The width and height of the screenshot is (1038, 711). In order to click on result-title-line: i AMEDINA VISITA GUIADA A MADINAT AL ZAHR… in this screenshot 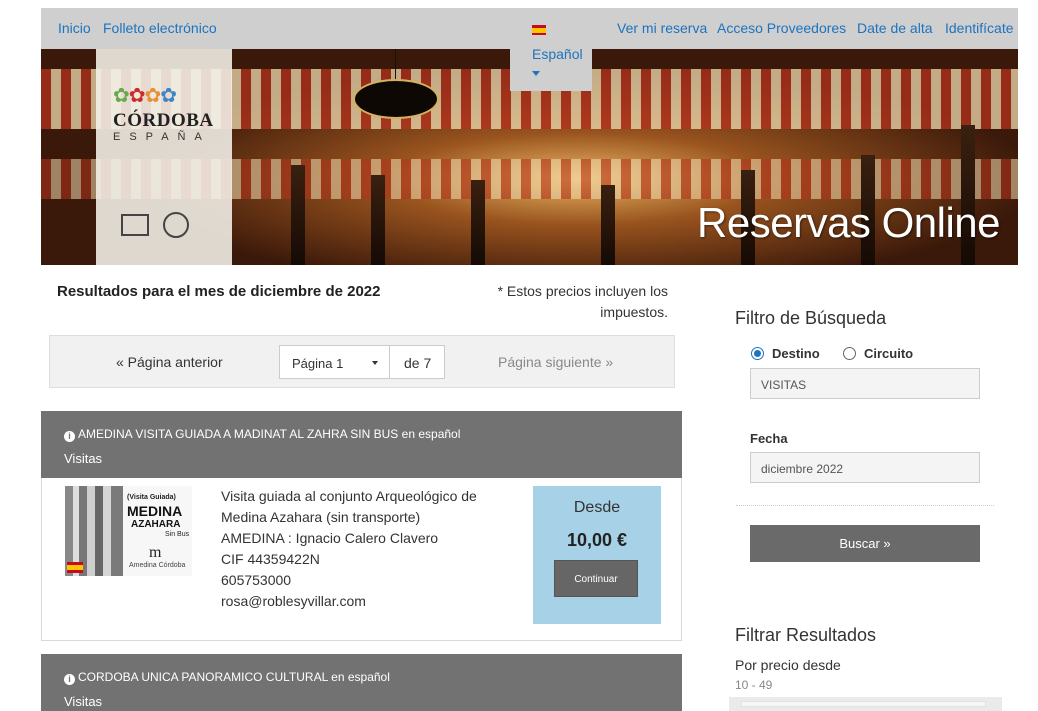, I will do `click(262, 434)`.